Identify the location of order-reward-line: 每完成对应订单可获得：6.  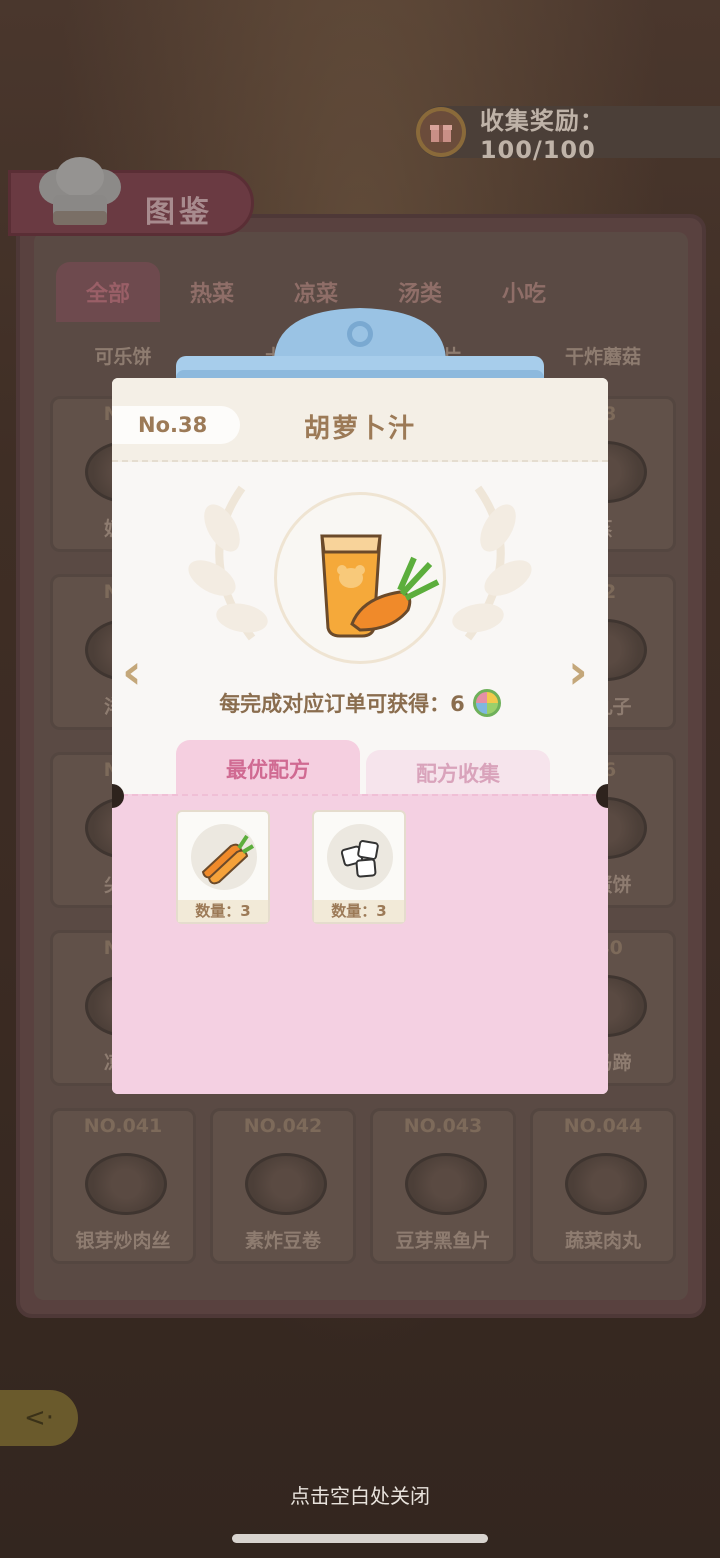
(360, 703).